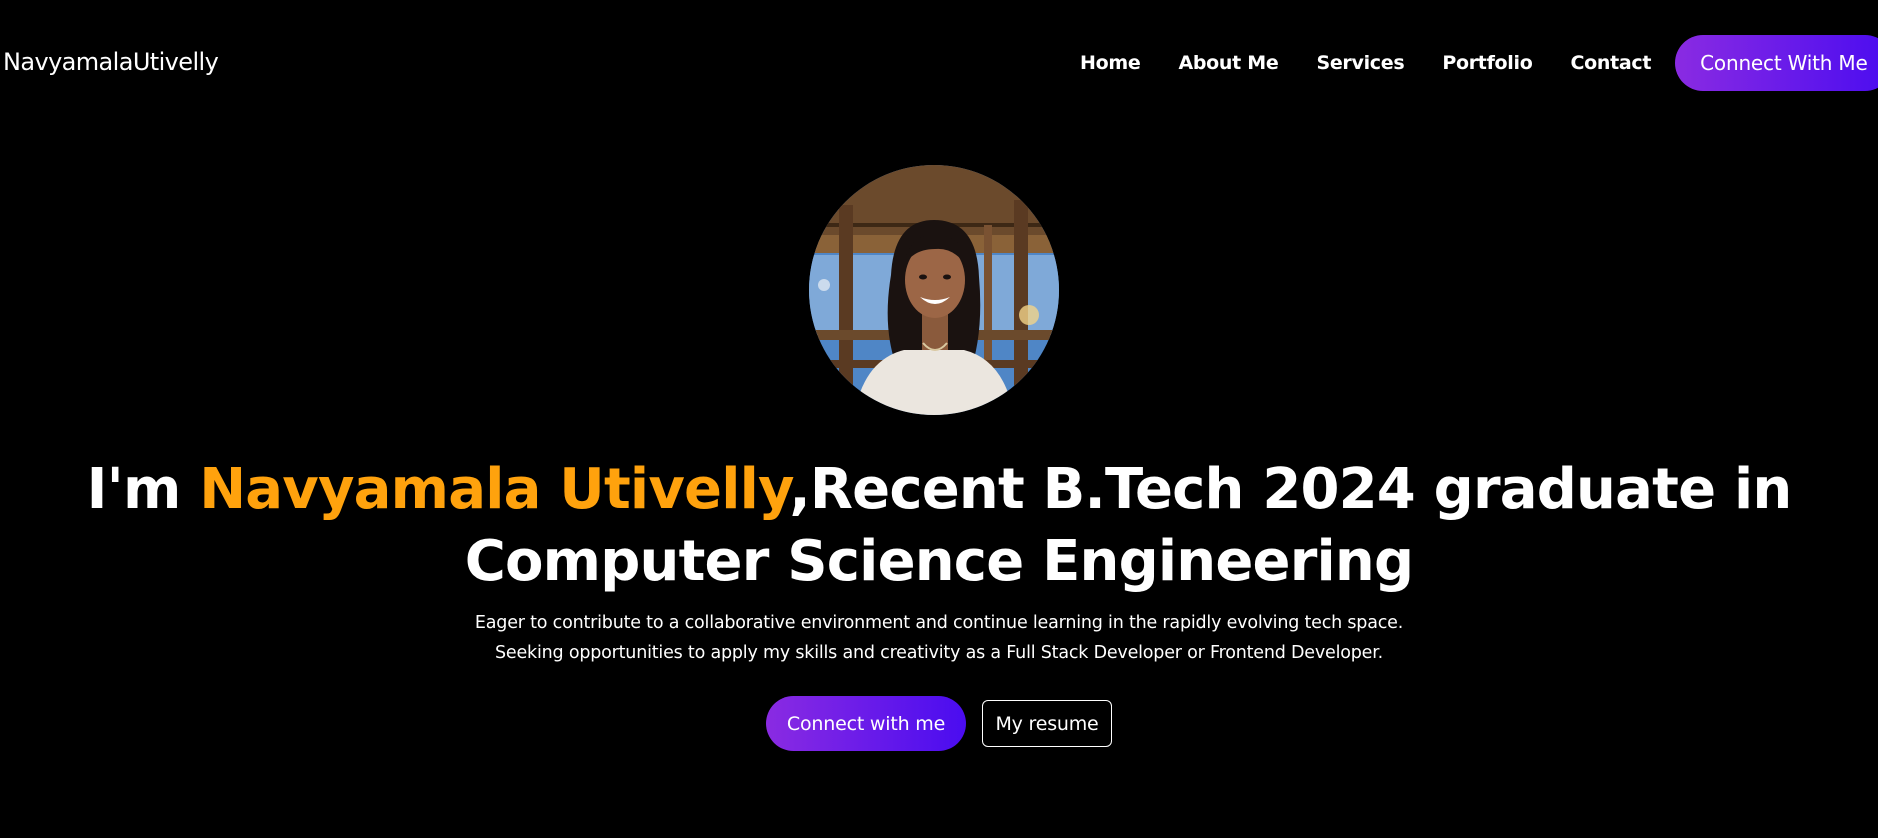 Image resolution: width=1878 pixels, height=838 pixels. What do you see at coordinates (1047, 723) in the screenshot?
I see `my-resume-button: My resume` at bounding box center [1047, 723].